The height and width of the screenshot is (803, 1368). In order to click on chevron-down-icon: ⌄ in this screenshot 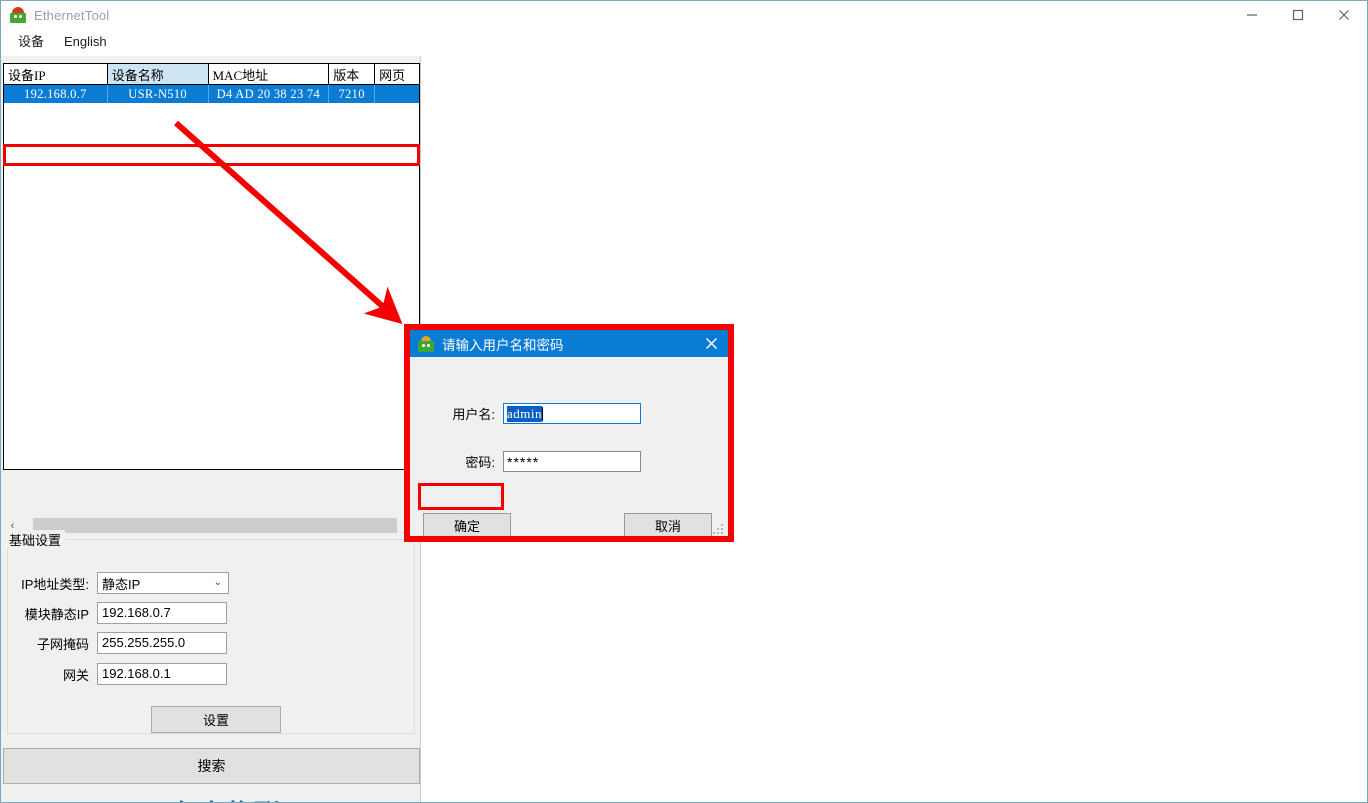, I will do `click(217, 582)`.